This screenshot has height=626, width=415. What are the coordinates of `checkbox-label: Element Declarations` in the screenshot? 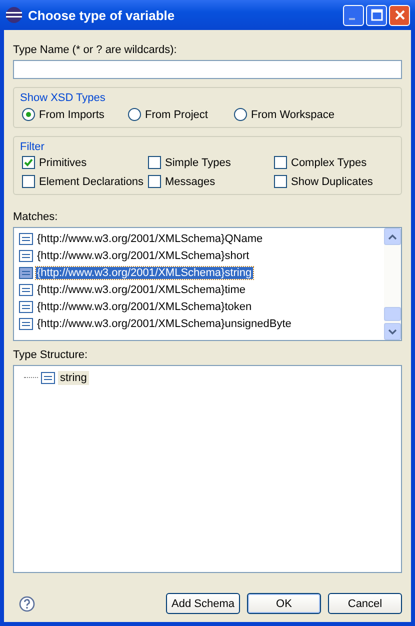 It's located at (91, 182).